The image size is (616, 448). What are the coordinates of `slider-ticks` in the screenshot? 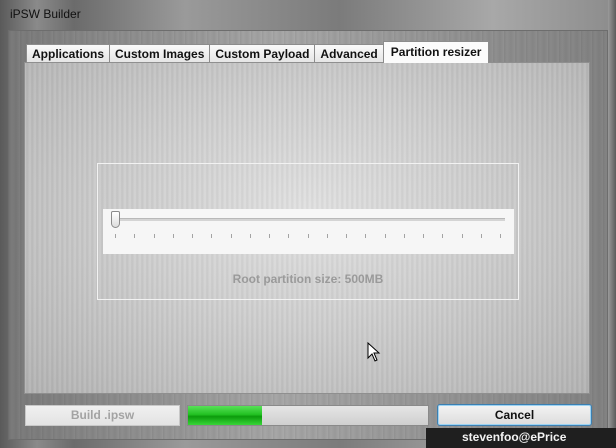 It's located at (308, 237).